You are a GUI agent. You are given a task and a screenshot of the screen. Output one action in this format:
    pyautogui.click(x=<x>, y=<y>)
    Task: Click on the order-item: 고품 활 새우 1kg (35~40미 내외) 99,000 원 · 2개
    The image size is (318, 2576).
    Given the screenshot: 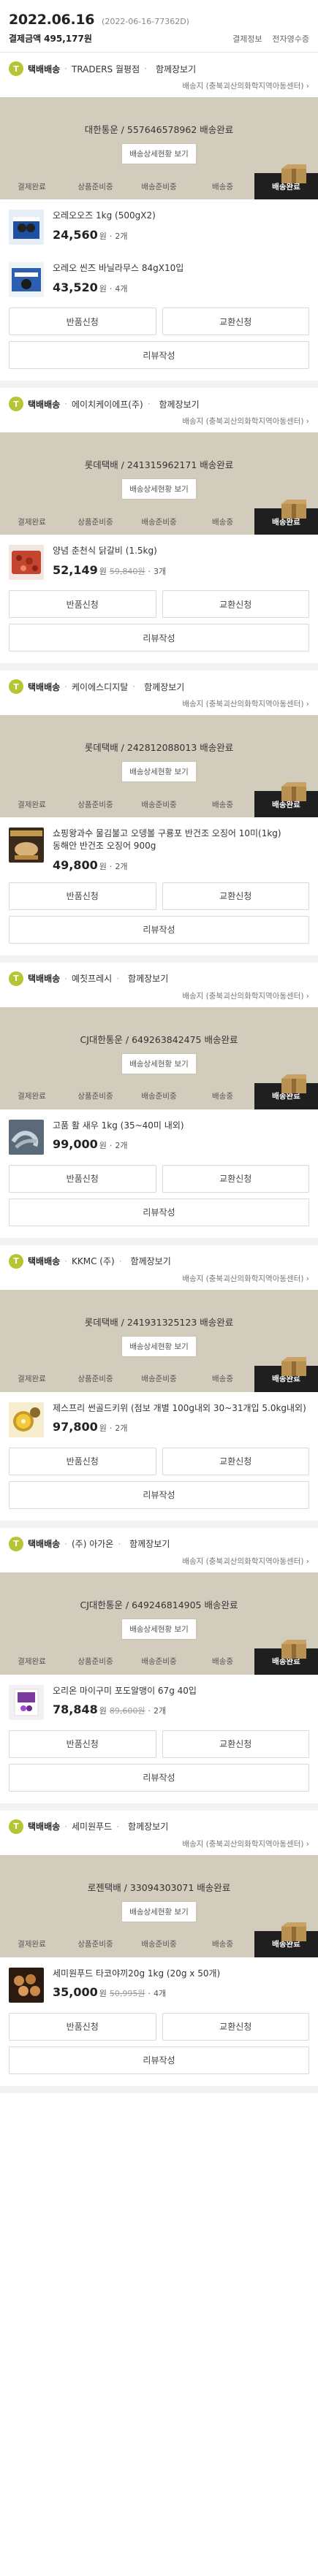 What is the action you would take?
    pyautogui.click(x=159, y=1135)
    